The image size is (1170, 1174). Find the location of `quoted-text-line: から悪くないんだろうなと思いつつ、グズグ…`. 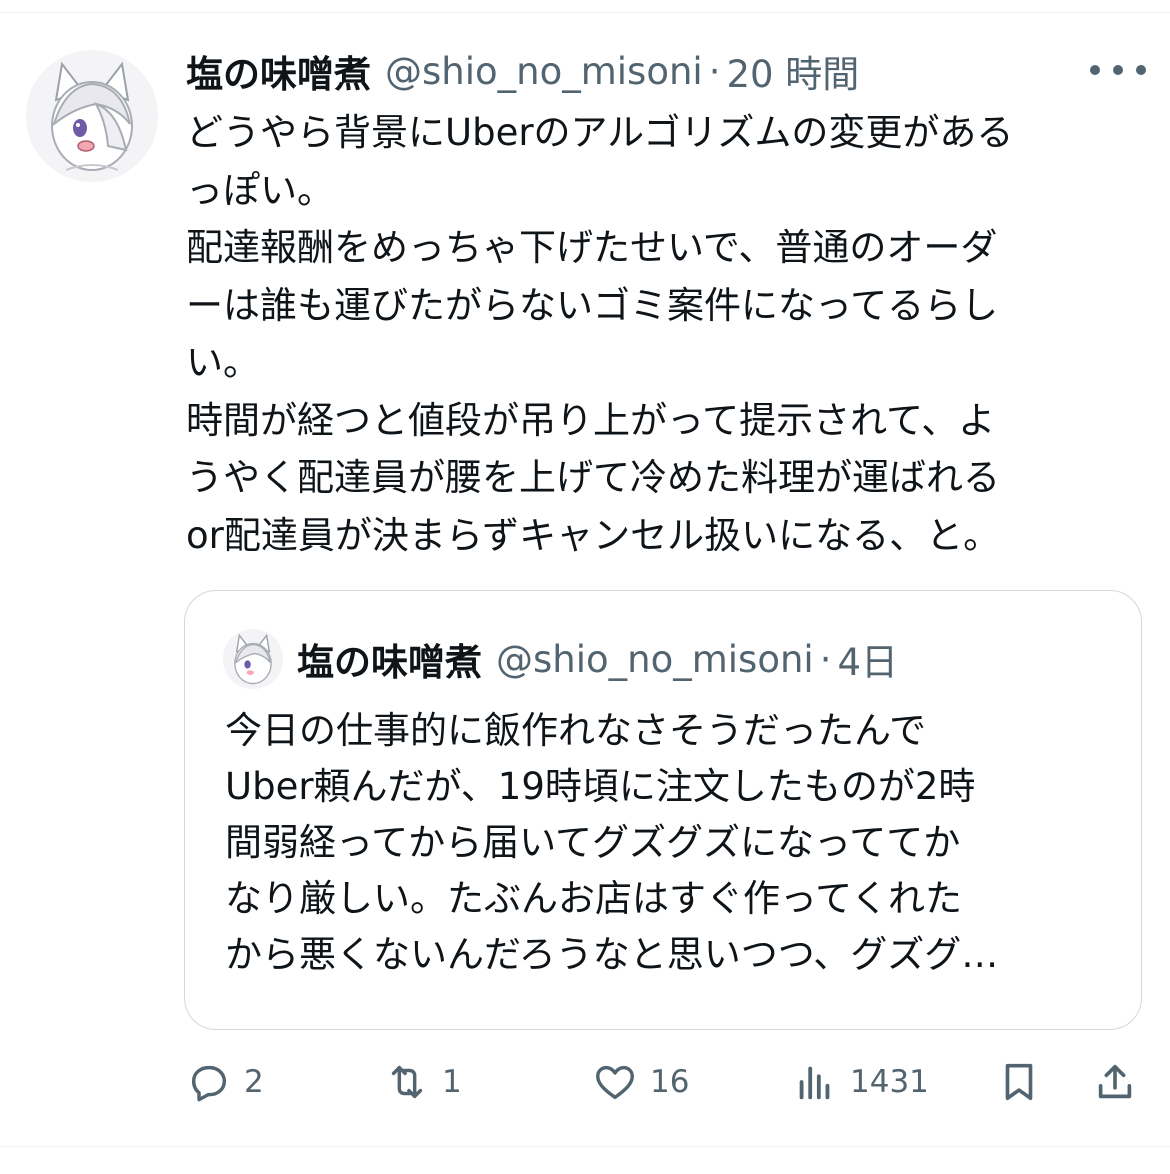

quoted-text-line: から悪くないんだろうなと思いつつ、グズグ… is located at coordinates (612, 954).